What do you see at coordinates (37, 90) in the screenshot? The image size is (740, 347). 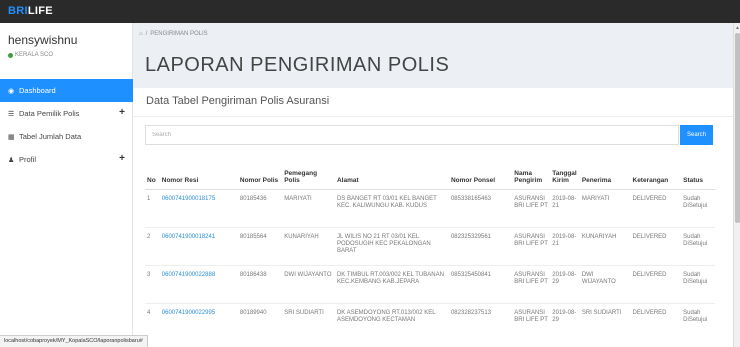 I see `sidebar-item-label: Dashboard` at bounding box center [37, 90].